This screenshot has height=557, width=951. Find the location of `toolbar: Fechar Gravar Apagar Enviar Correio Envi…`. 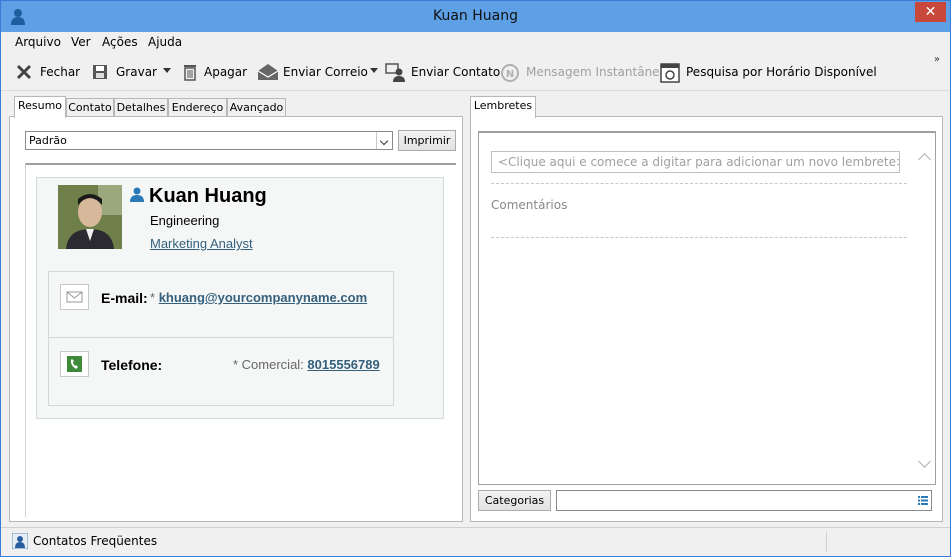

toolbar: Fechar Gravar Apagar Enviar Correio Envi… is located at coordinates (475, 72).